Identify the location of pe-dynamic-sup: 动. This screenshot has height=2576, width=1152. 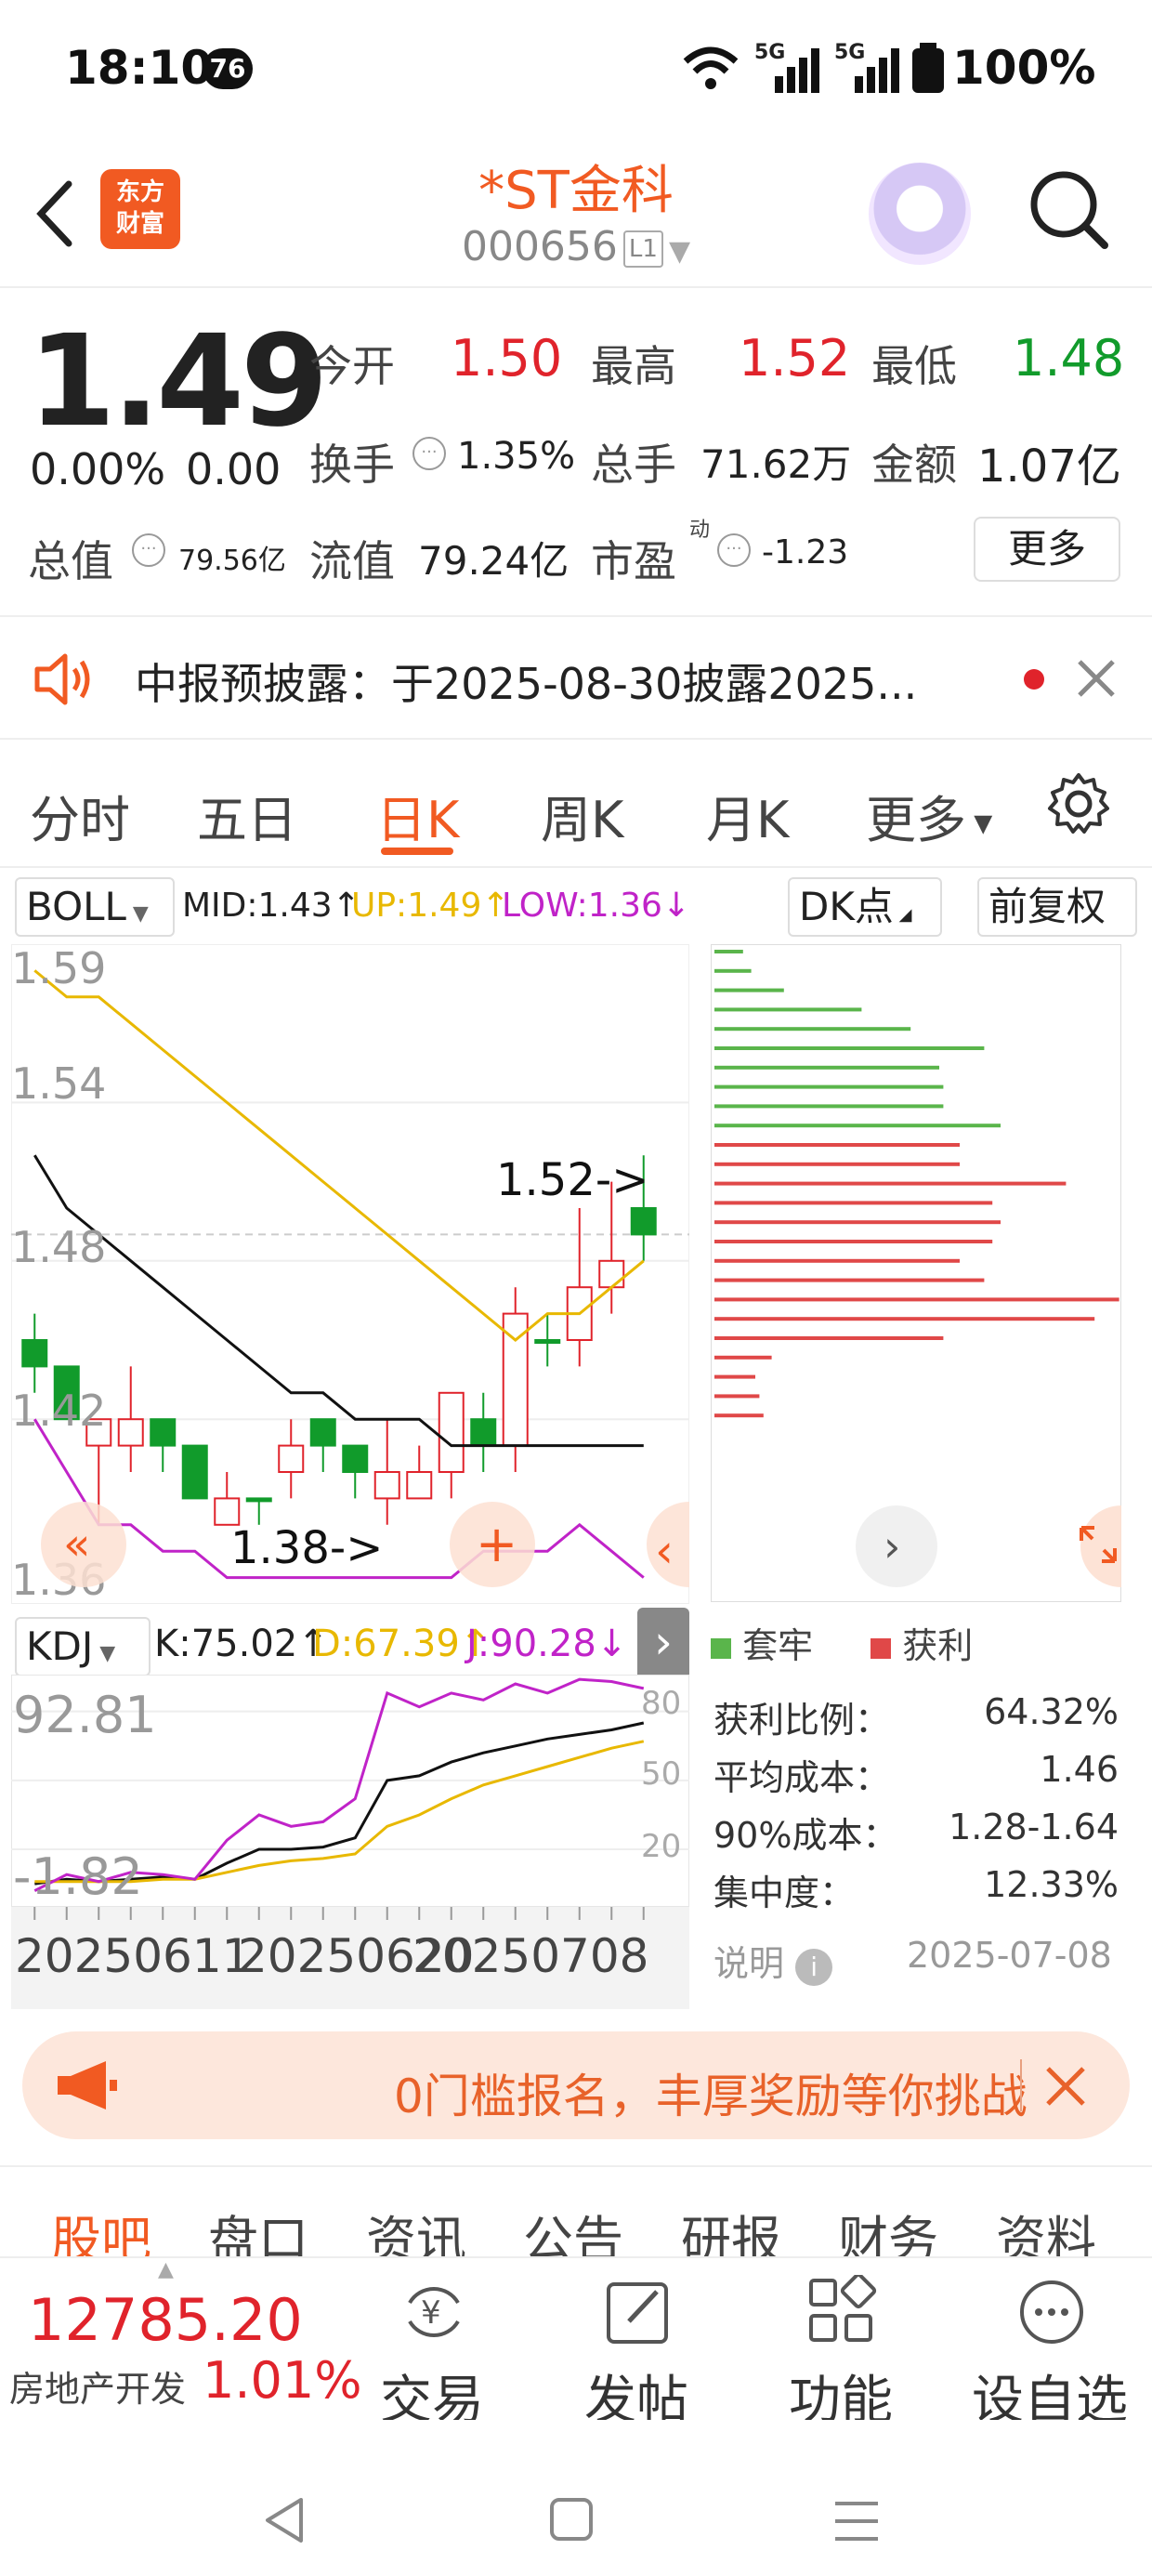
(700, 530).